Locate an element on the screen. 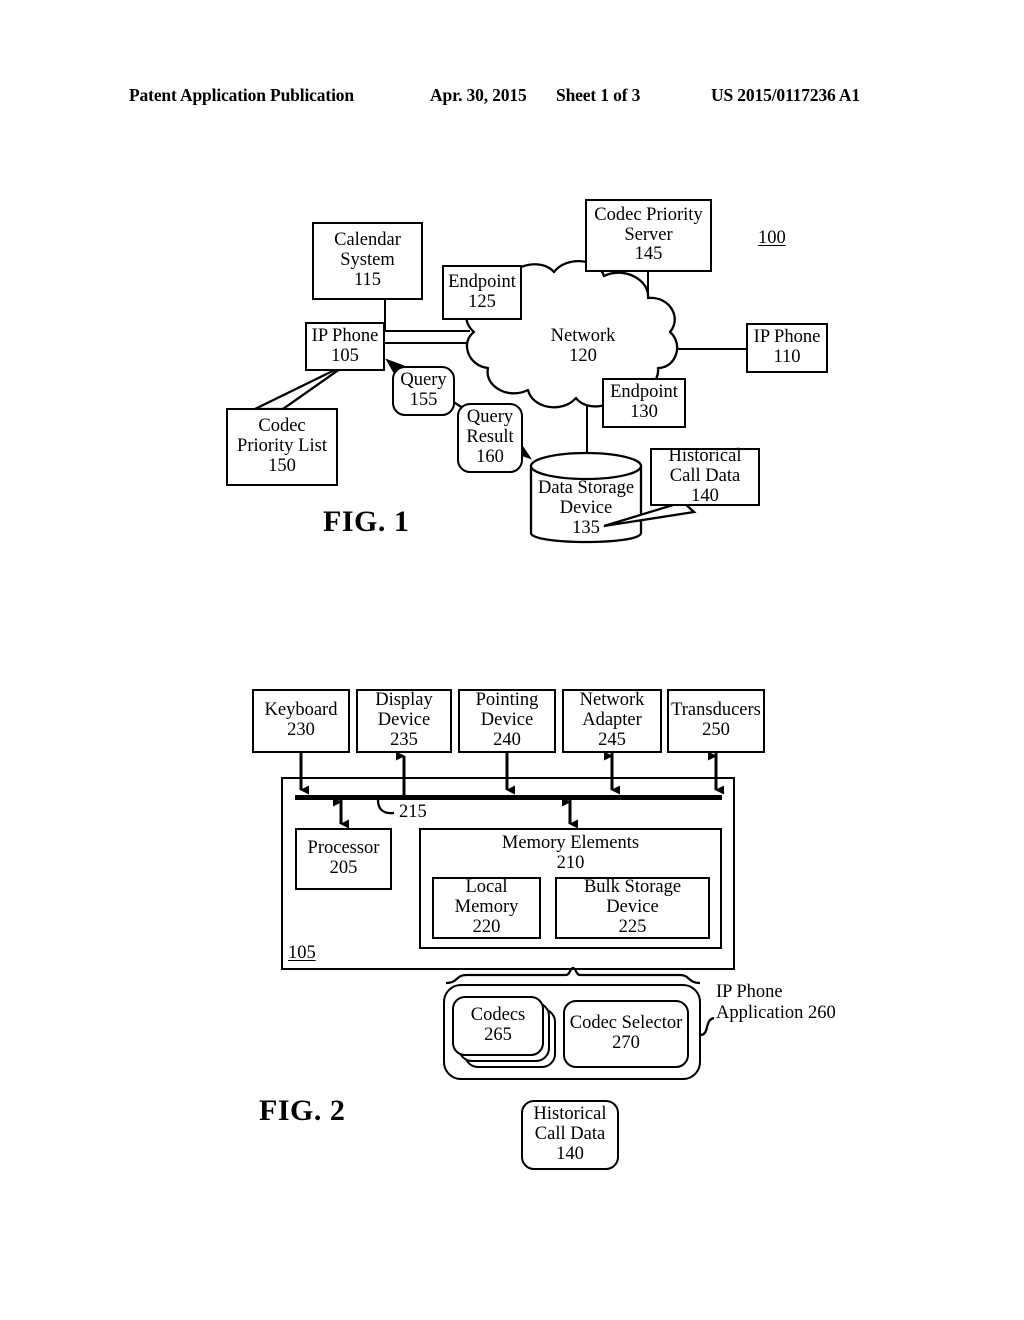 Image resolution: width=1024 pixels, height=1320 pixels. ip-phone-application-leader is located at coordinates (707, 1026).